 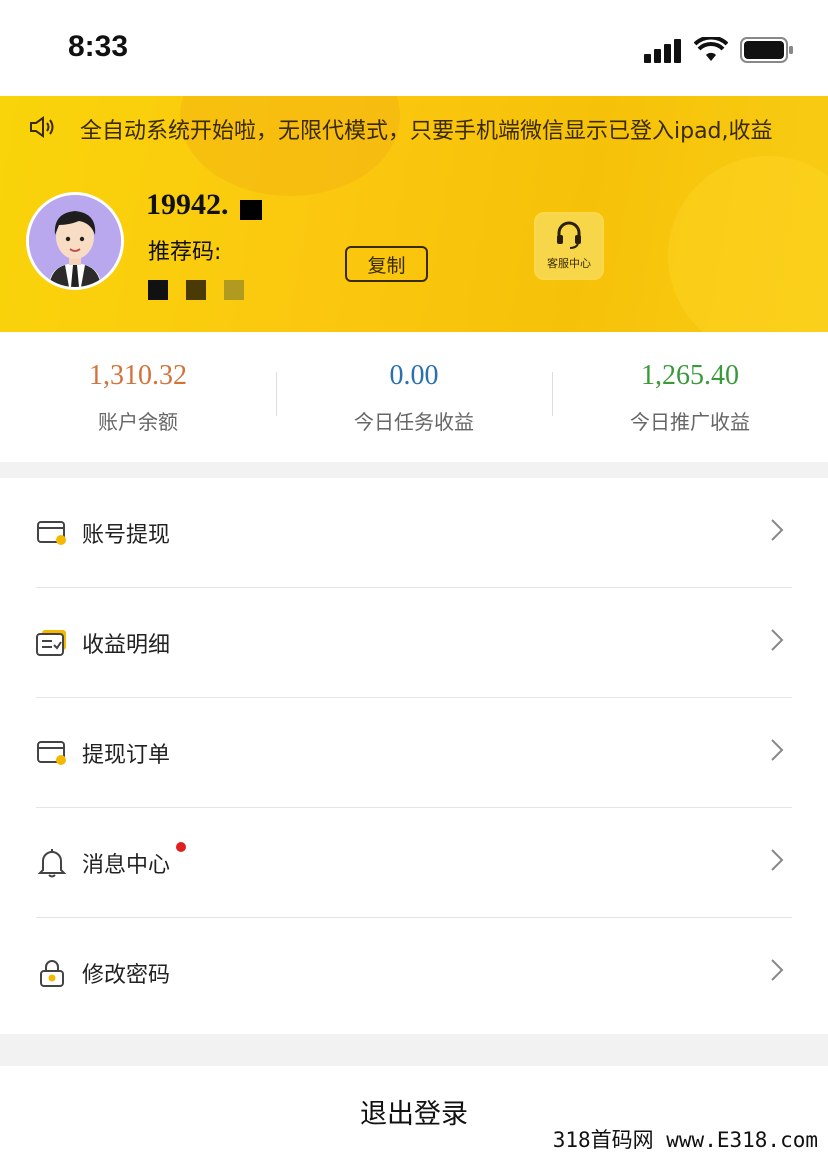 I want to click on site-watermark: 318首码网 www.E318.com, so click(x=685, y=1139).